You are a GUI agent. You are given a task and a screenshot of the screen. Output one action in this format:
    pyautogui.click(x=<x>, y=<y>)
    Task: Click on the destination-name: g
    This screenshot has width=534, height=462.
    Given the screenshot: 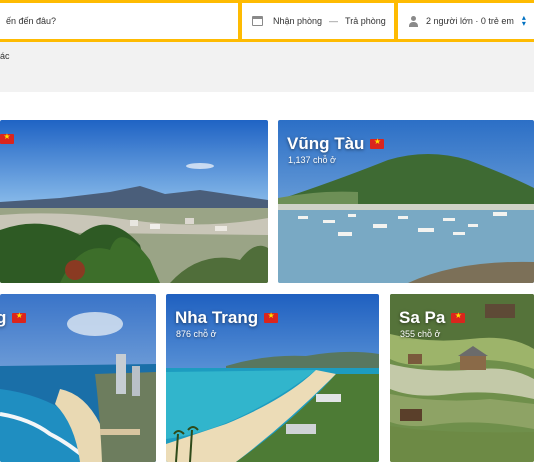 What is the action you would take?
    pyautogui.click(x=13, y=318)
    